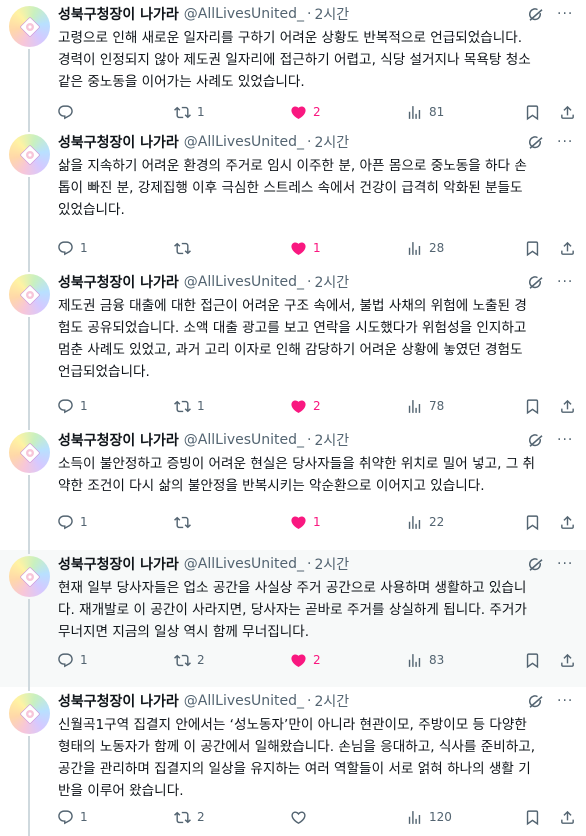  Describe the element at coordinates (182, 112) in the screenshot. I see `retweet-icon` at that location.